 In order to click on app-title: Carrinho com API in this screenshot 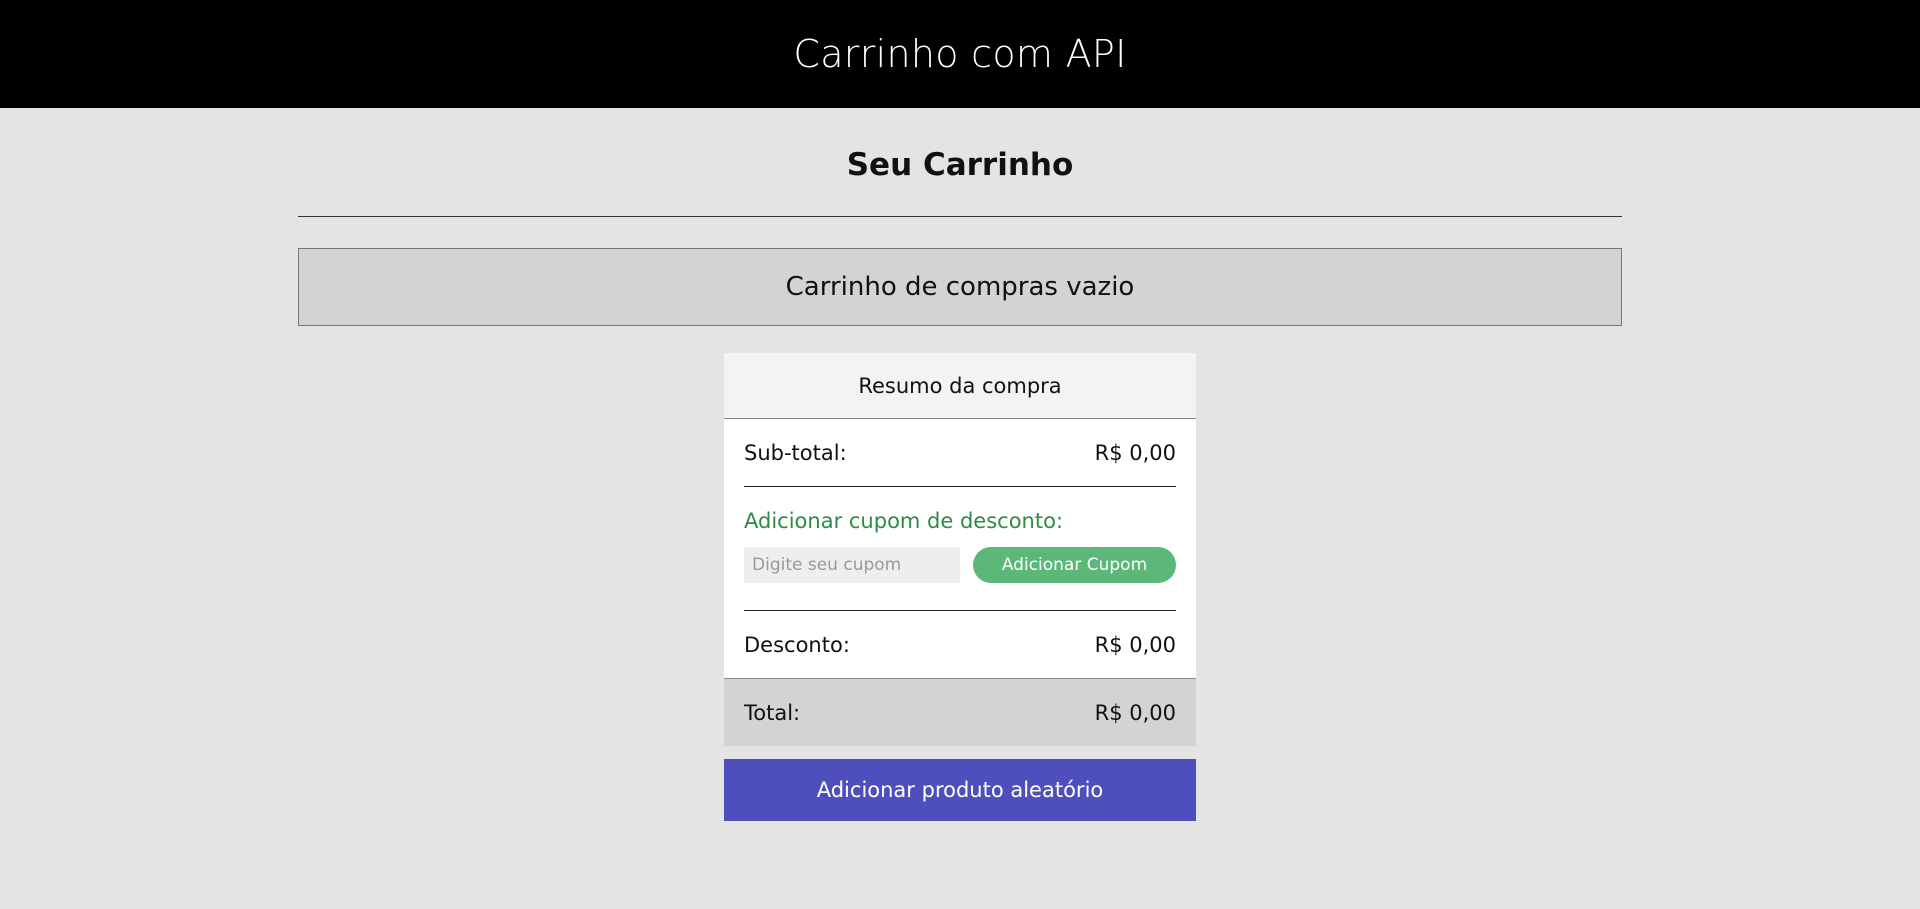, I will do `click(960, 54)`.